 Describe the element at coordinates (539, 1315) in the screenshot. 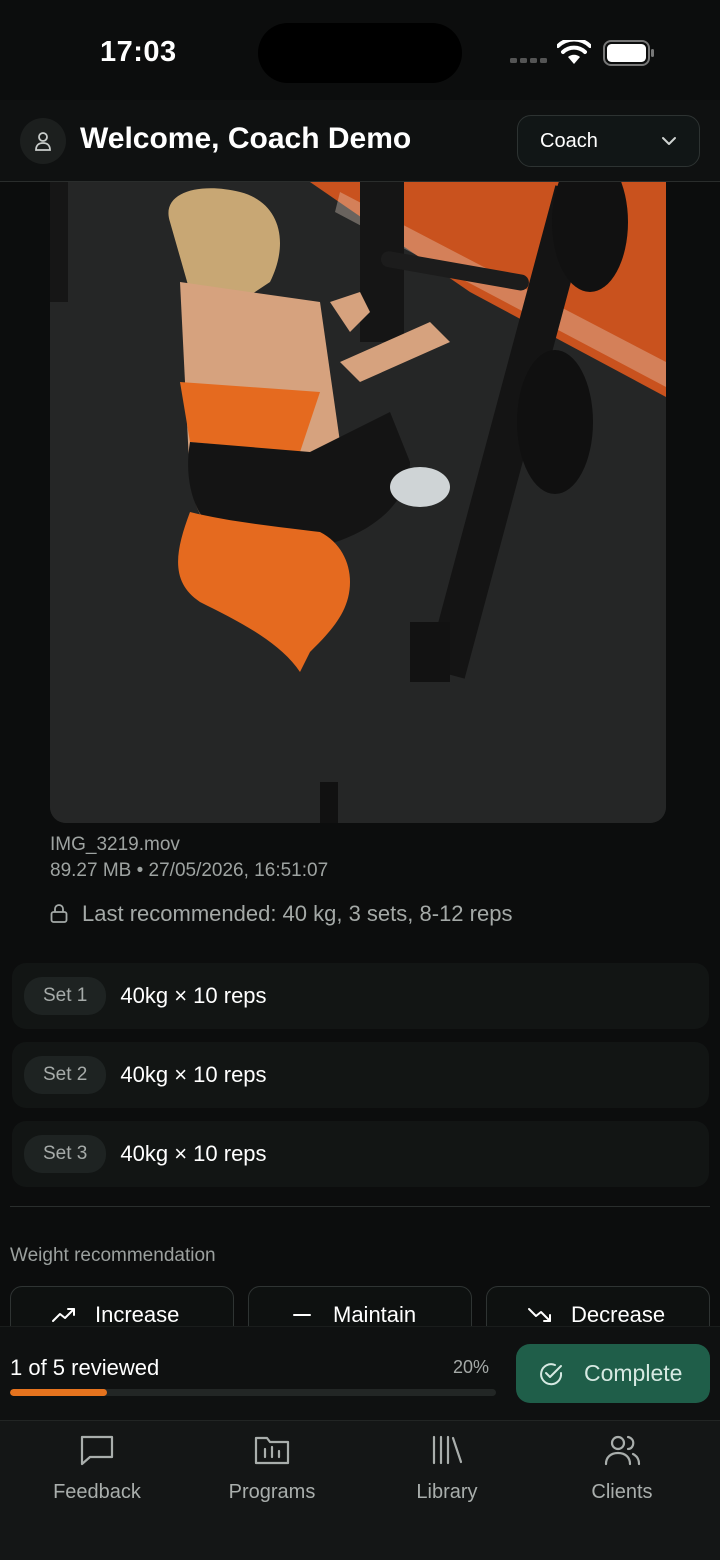

I see `trending-down-icon` at that location.